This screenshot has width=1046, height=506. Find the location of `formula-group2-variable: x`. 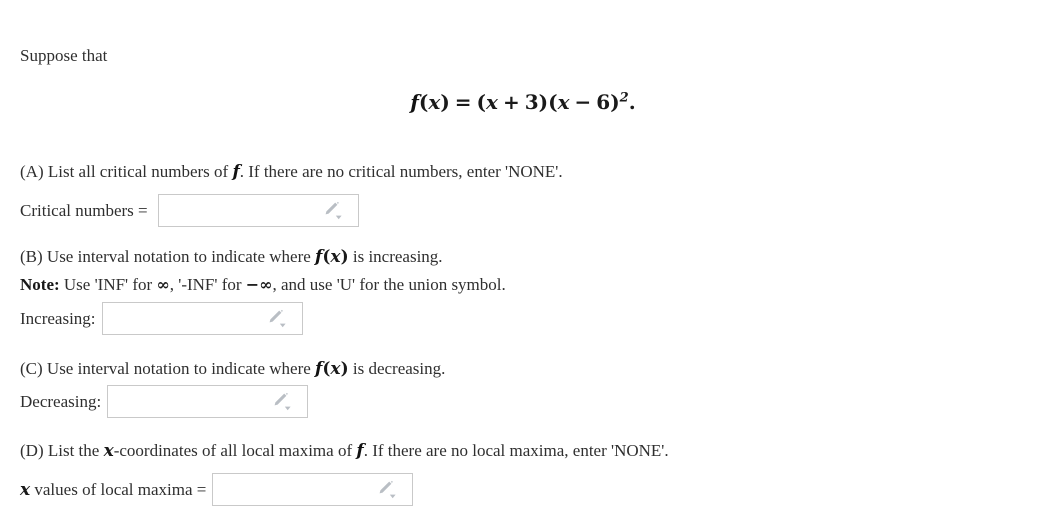

formula-group2-variable: x is located at coordinates (563, 102).